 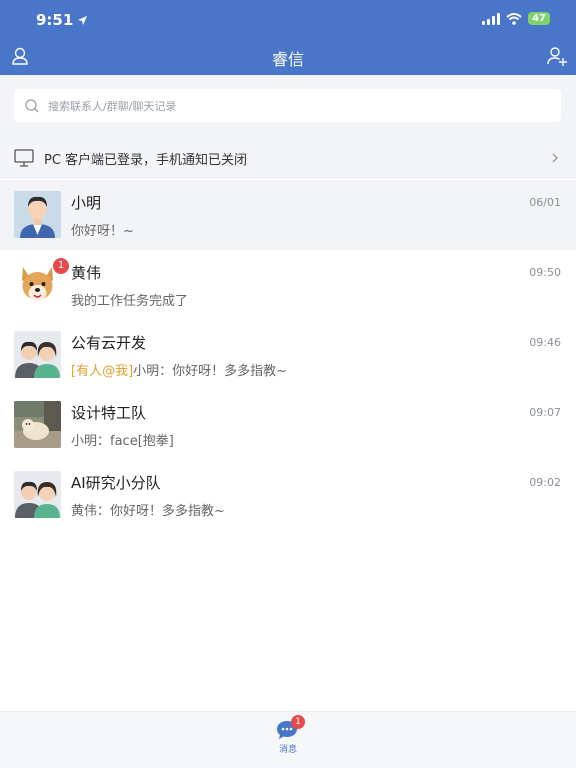 I want to click on search-icon, so click(x=32, y=105).